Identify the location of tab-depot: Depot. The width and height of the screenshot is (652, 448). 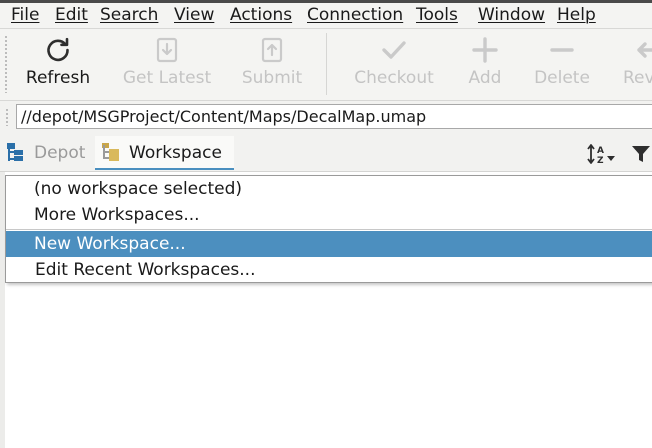
(46, 152).